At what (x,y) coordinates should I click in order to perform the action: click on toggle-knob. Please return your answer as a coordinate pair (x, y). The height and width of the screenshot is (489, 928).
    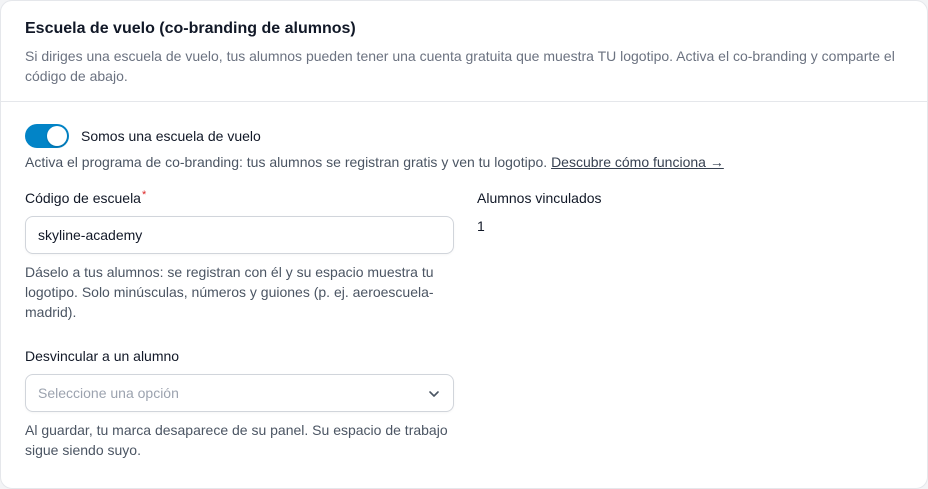
    Looking at the image, I should click on (57, 136).